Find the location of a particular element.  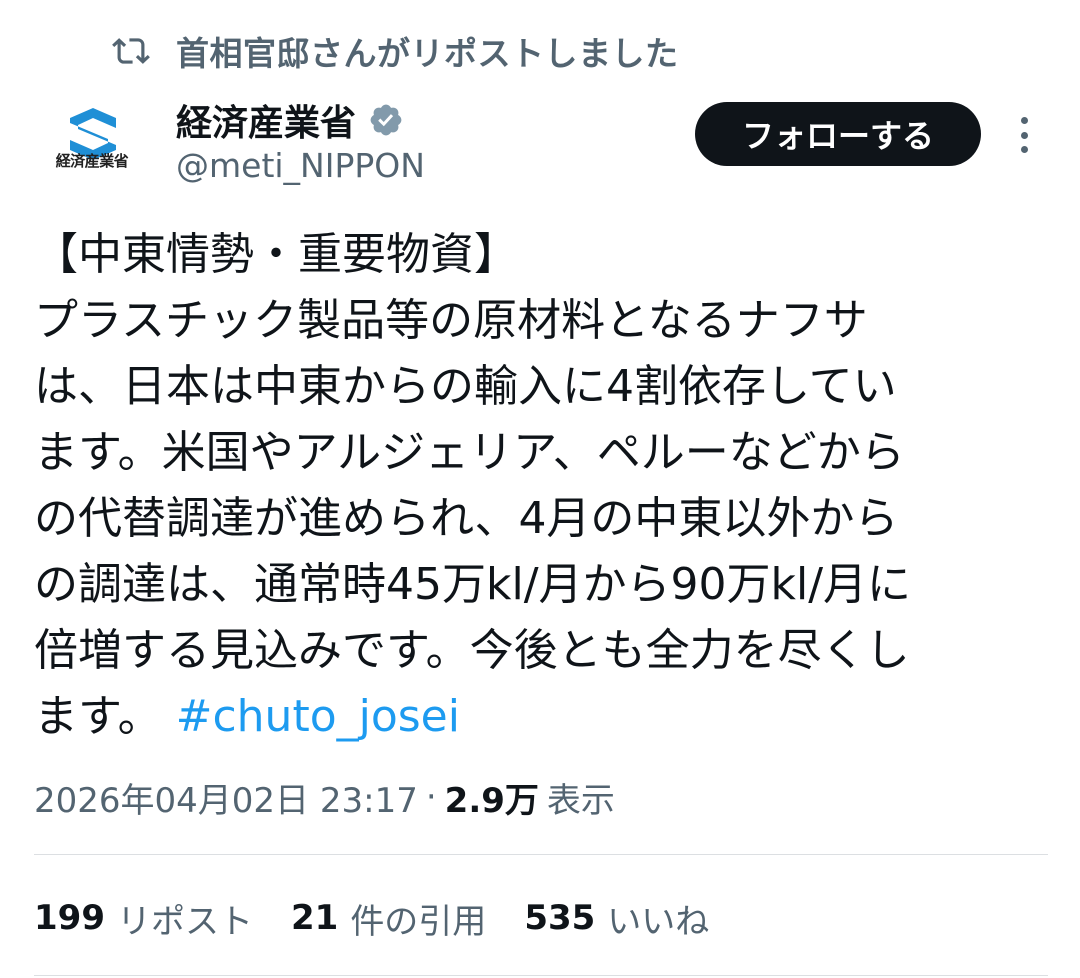

tweet-last-text: ます。 is located at coordinates (98, 716).